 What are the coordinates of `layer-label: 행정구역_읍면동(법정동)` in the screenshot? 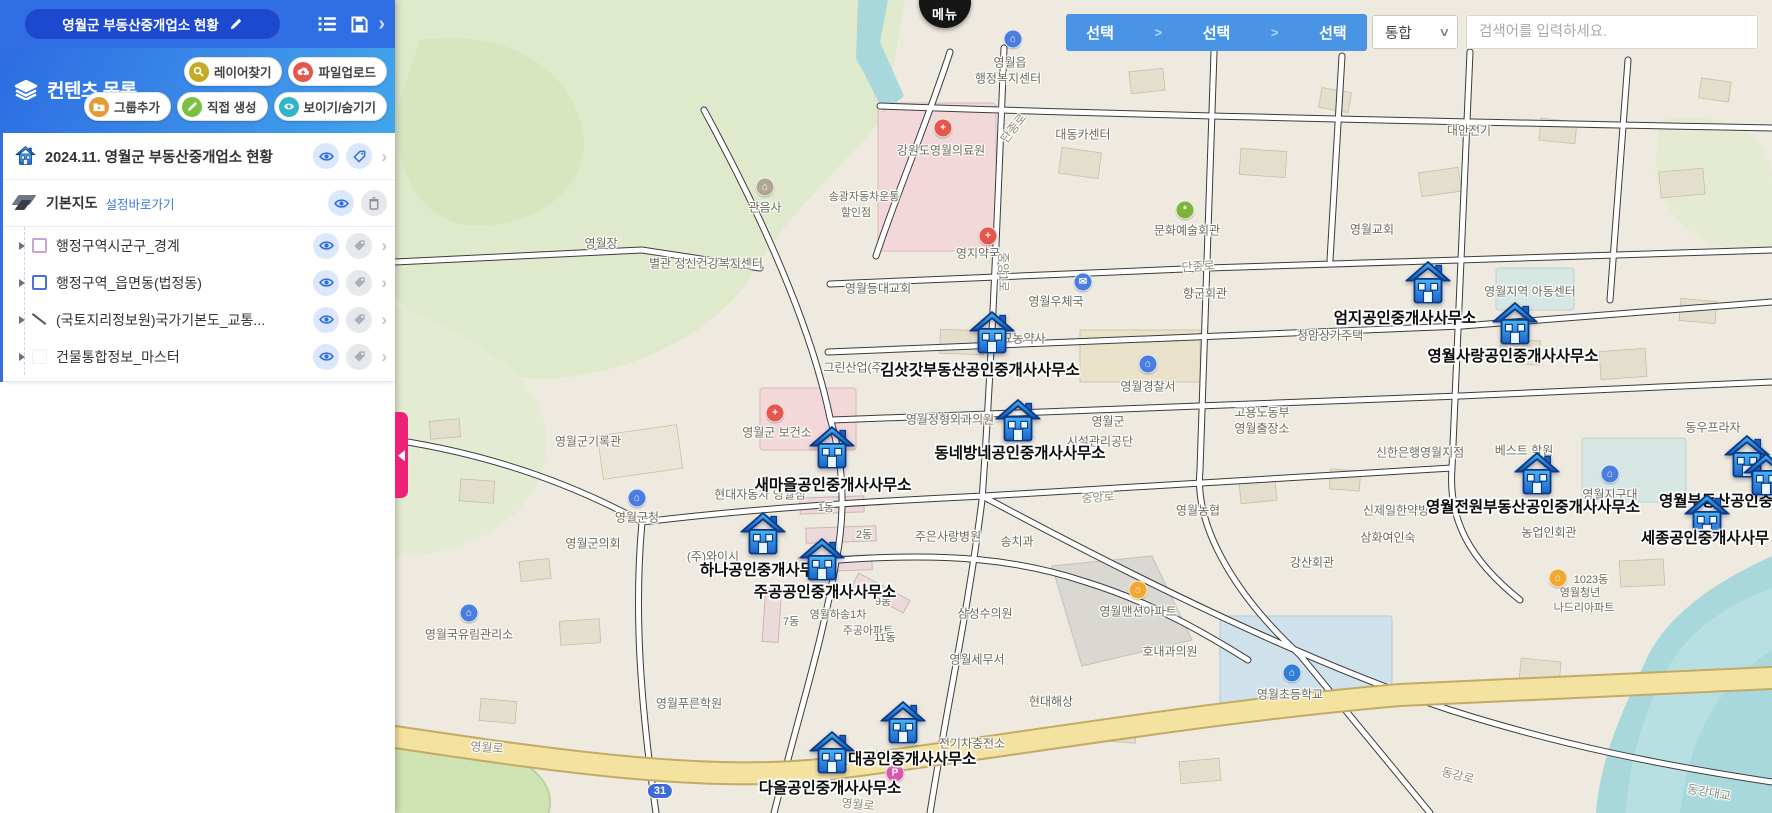 It's located at (129, 282).